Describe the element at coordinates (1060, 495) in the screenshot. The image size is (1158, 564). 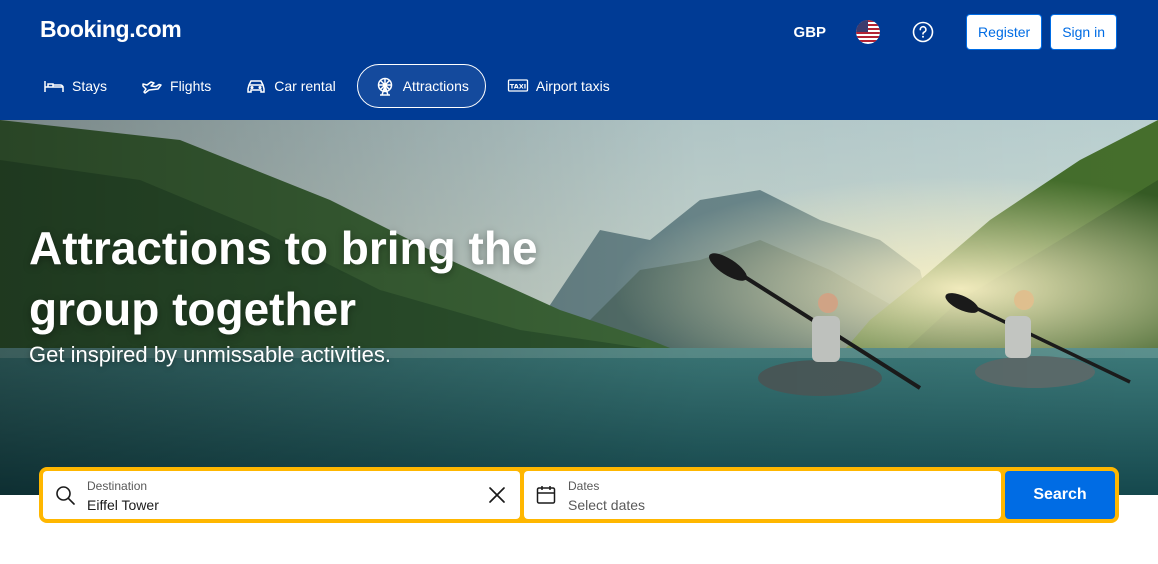
I see `search-button: Search` at that location.